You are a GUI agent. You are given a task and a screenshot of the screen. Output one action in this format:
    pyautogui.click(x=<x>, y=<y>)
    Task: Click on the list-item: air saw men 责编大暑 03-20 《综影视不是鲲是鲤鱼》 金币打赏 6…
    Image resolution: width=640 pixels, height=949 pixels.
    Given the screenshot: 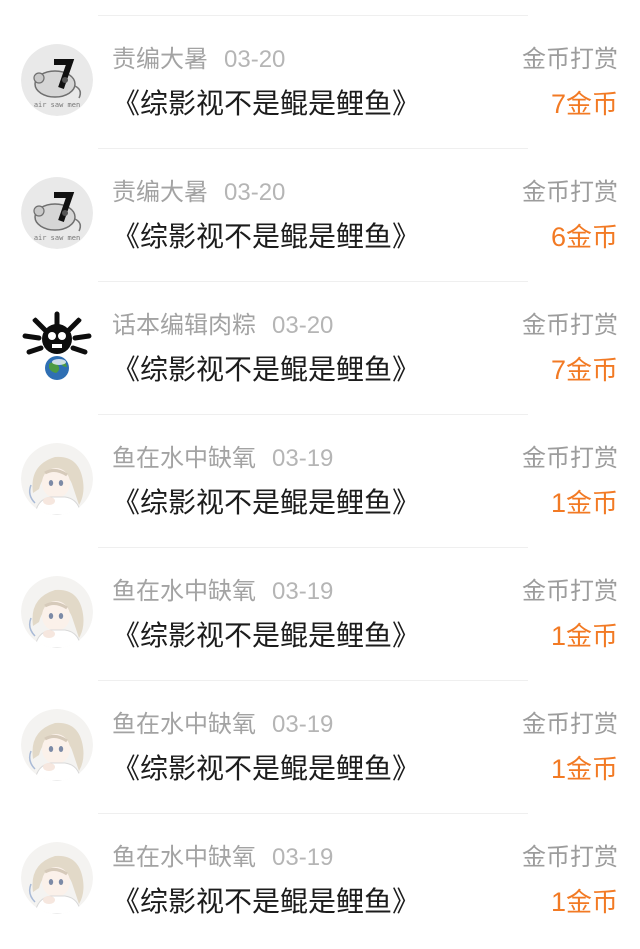 What is the action you would take?
    pyautogui.click(x=320, y=215)
    